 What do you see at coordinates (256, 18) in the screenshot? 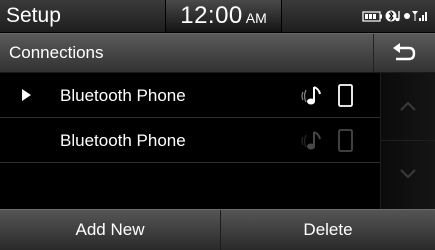
I see `clock-ampm: AM` at bounding box center [256, 18].